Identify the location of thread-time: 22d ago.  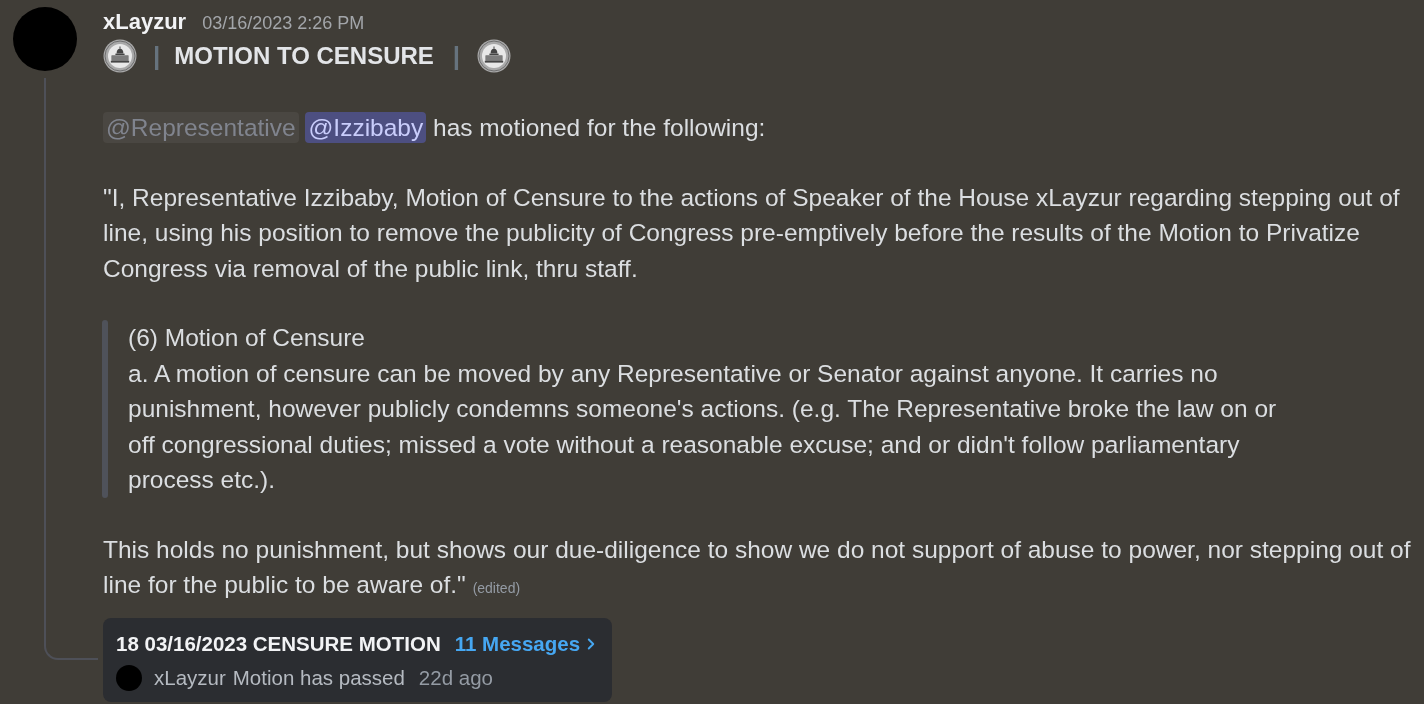
(455, 677).